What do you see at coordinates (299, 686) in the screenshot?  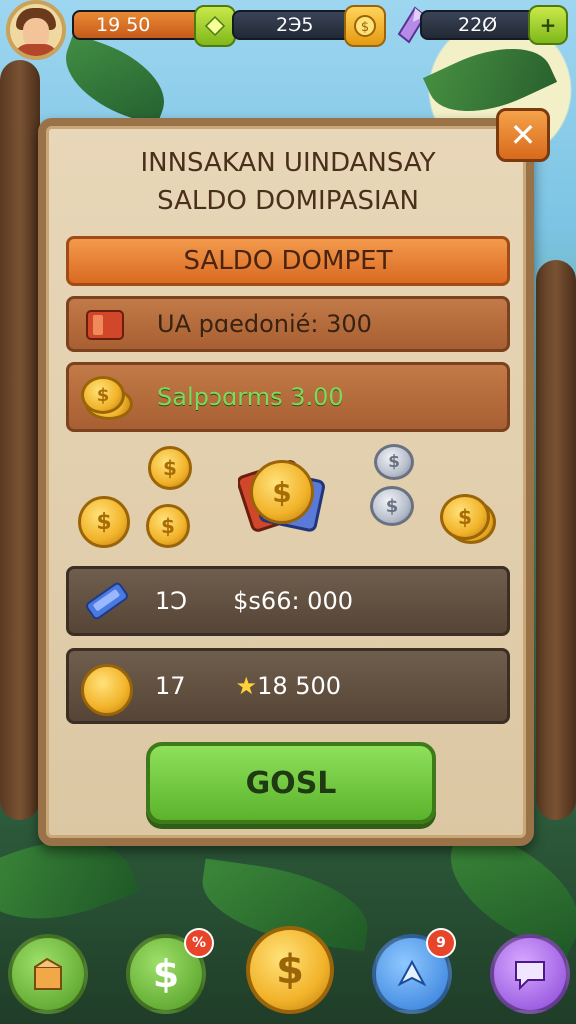 I see `row-4-value: 18 500` at bounding box center [299, 686].